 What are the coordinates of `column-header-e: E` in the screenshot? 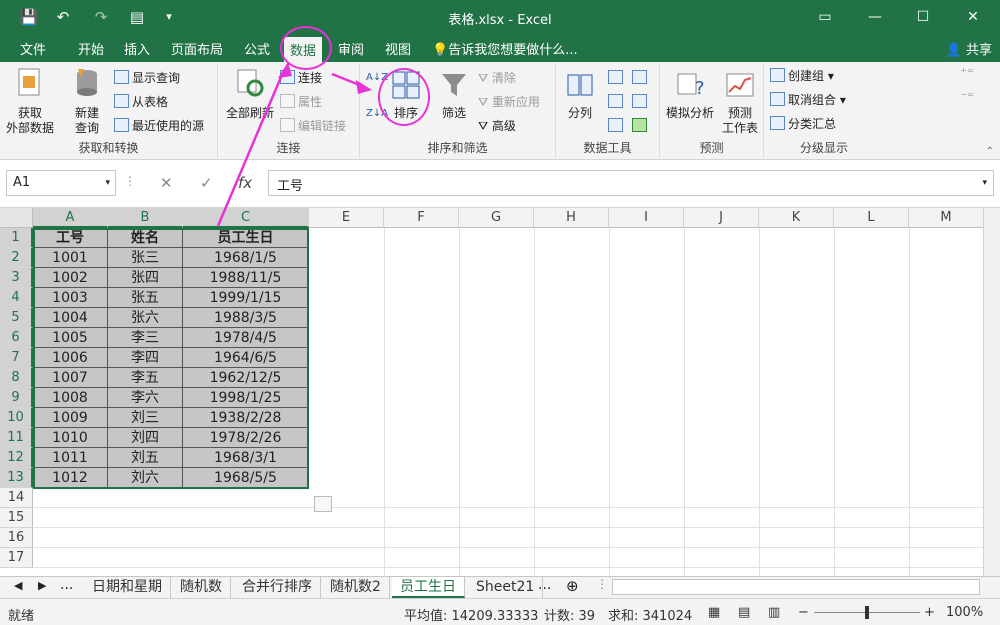 It's located at (346, 218).